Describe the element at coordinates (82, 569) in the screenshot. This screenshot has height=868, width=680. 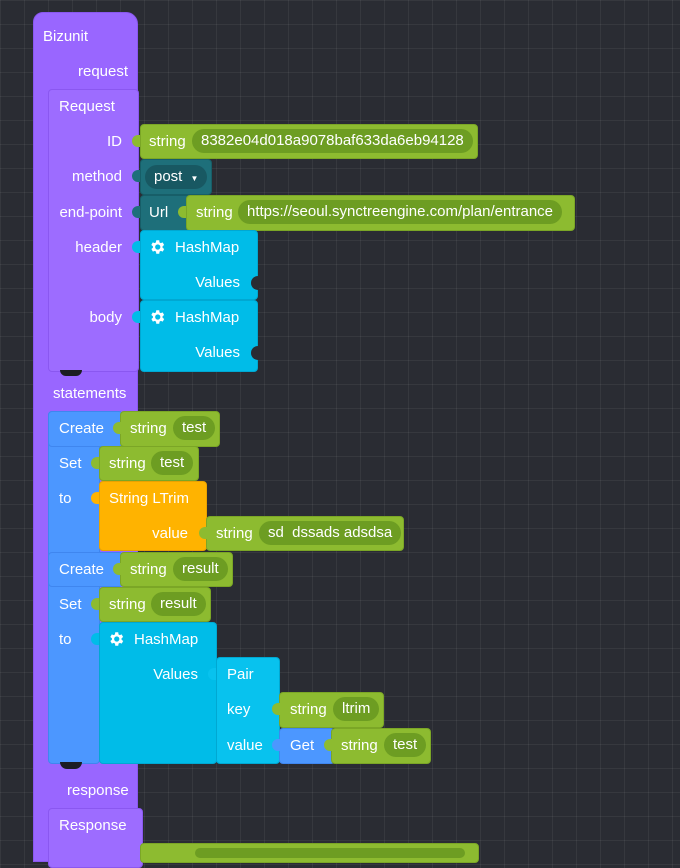
I see `create-result-label: Create` at that location.